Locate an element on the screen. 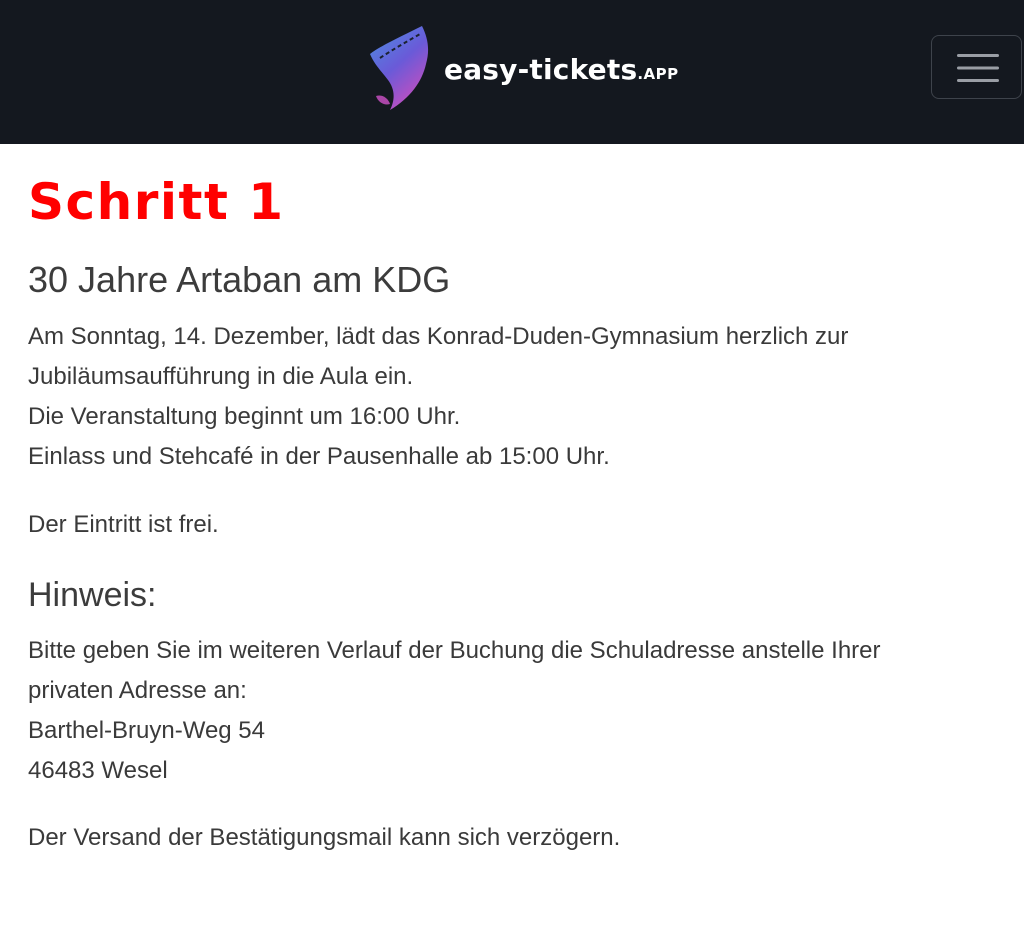 The height and width of the screenshot is (935, 1024). menu-toggle-button is located at coordinates (976, 67).